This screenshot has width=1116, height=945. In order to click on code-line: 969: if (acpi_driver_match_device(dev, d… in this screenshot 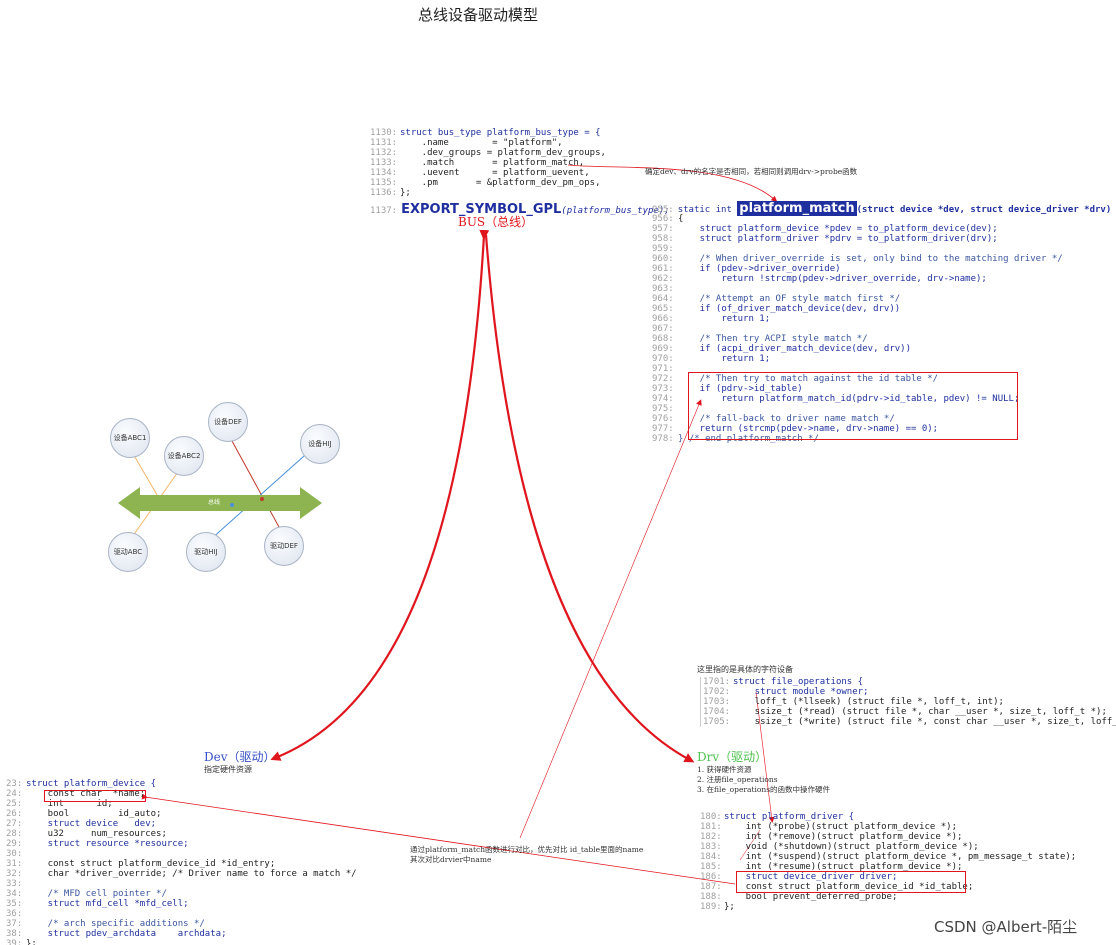, I will do `click(857, 349)`.